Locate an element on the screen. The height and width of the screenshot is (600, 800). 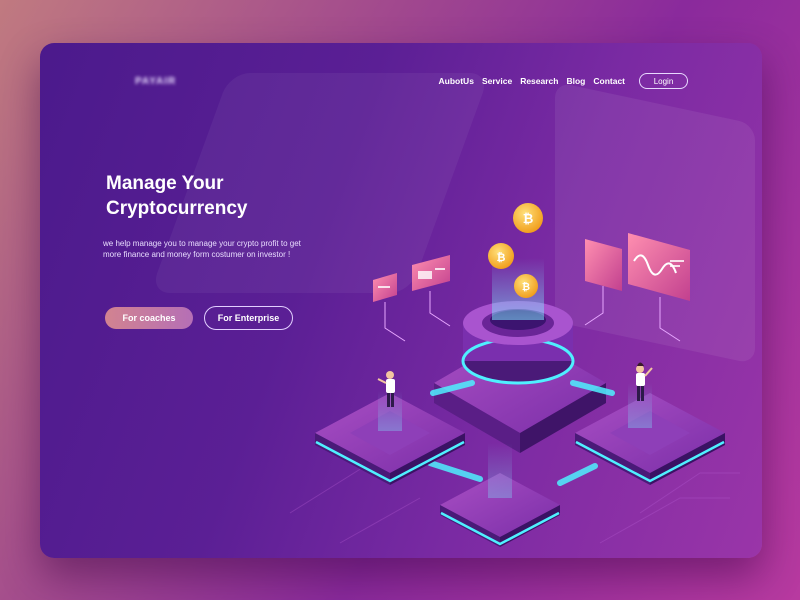
floating-screen-right is located at coordinates (603, 282).